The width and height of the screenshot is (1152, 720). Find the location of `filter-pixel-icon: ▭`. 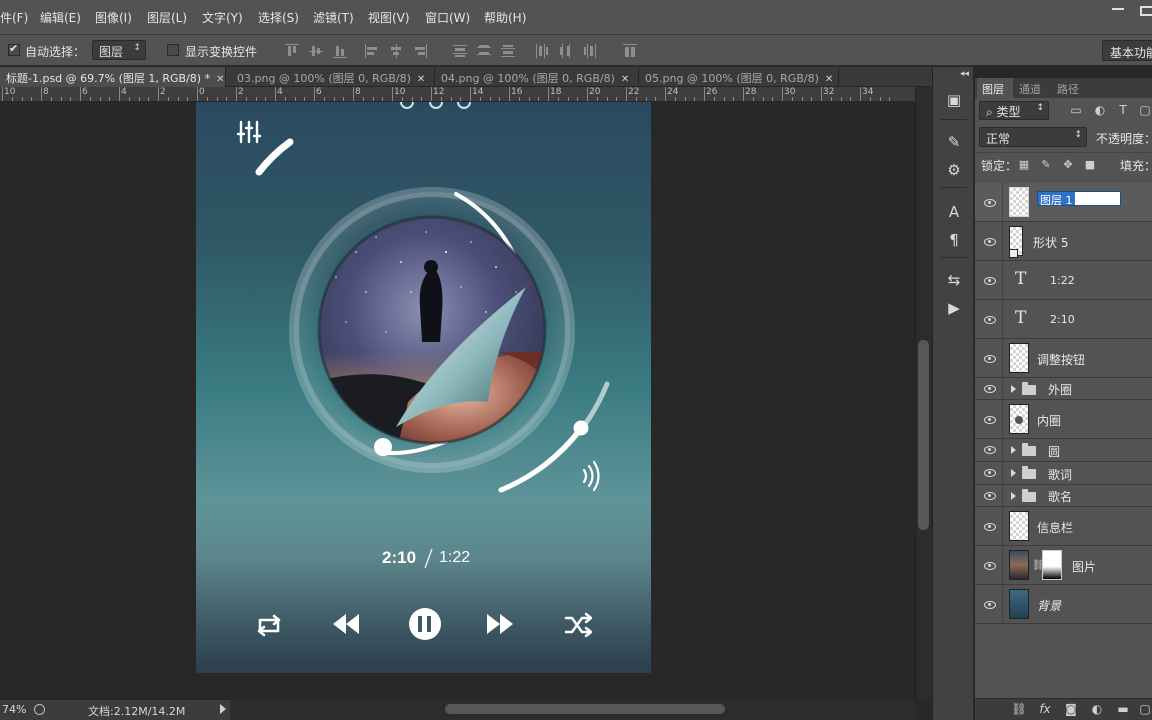

filter-pixel-icon: ▭ is located at coordinates (1076, 110).